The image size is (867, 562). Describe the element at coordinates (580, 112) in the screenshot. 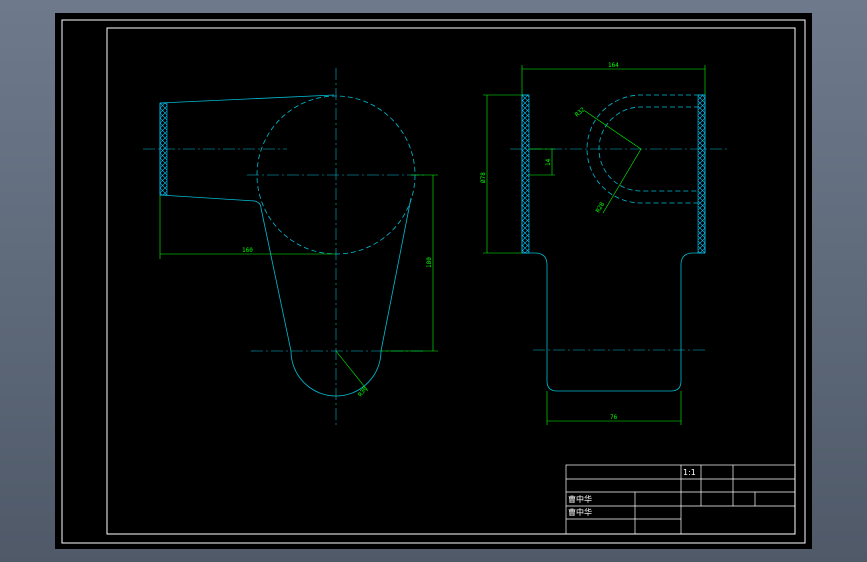

I see `side-dim-radius-outer: R32` at that location.